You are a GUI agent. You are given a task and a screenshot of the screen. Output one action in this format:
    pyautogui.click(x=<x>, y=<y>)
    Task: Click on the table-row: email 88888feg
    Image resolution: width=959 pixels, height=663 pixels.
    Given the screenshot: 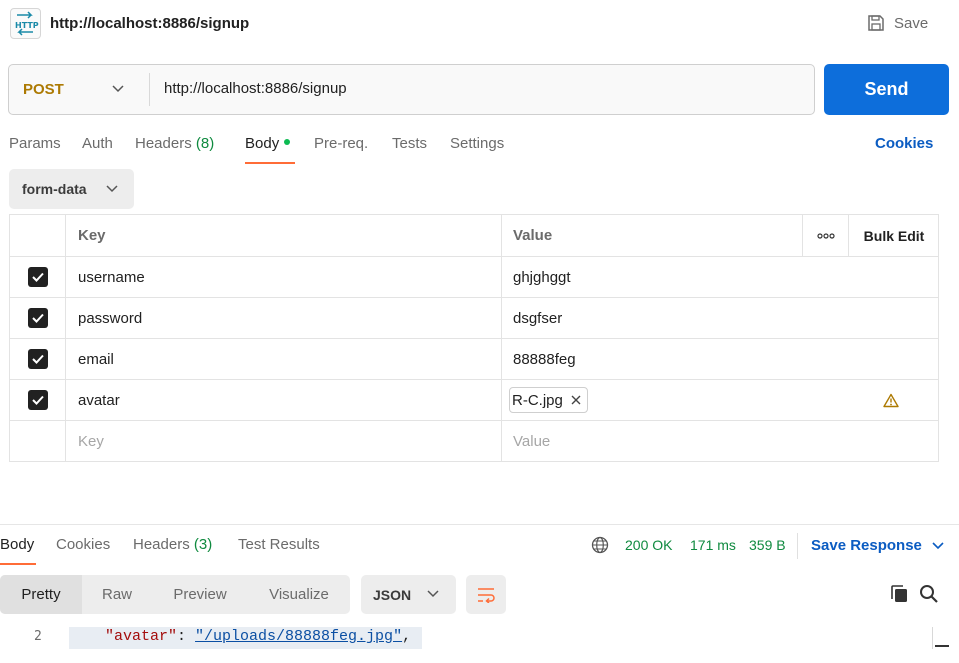 What is the action you would take?
    pyautogui.click(x=474, y=358)
    